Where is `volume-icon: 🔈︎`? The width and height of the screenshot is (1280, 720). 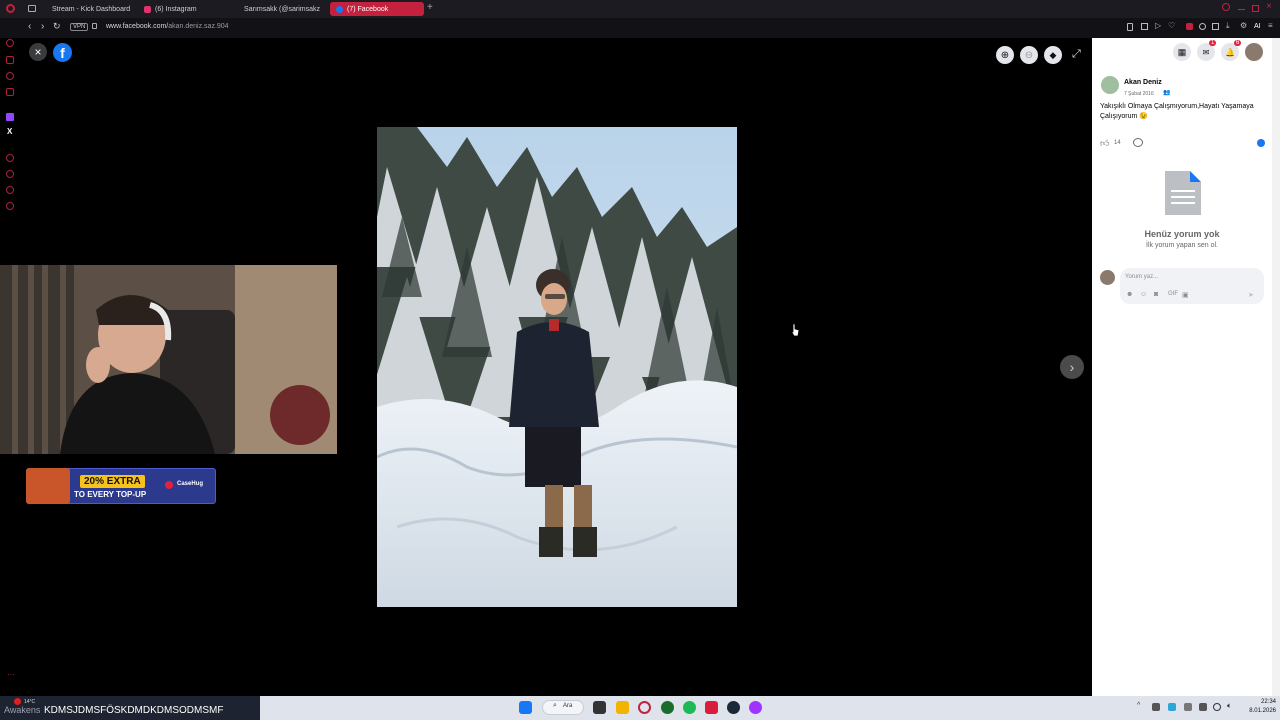 volume-icon: 🔈︎ is located at coordinates (1229, 706).